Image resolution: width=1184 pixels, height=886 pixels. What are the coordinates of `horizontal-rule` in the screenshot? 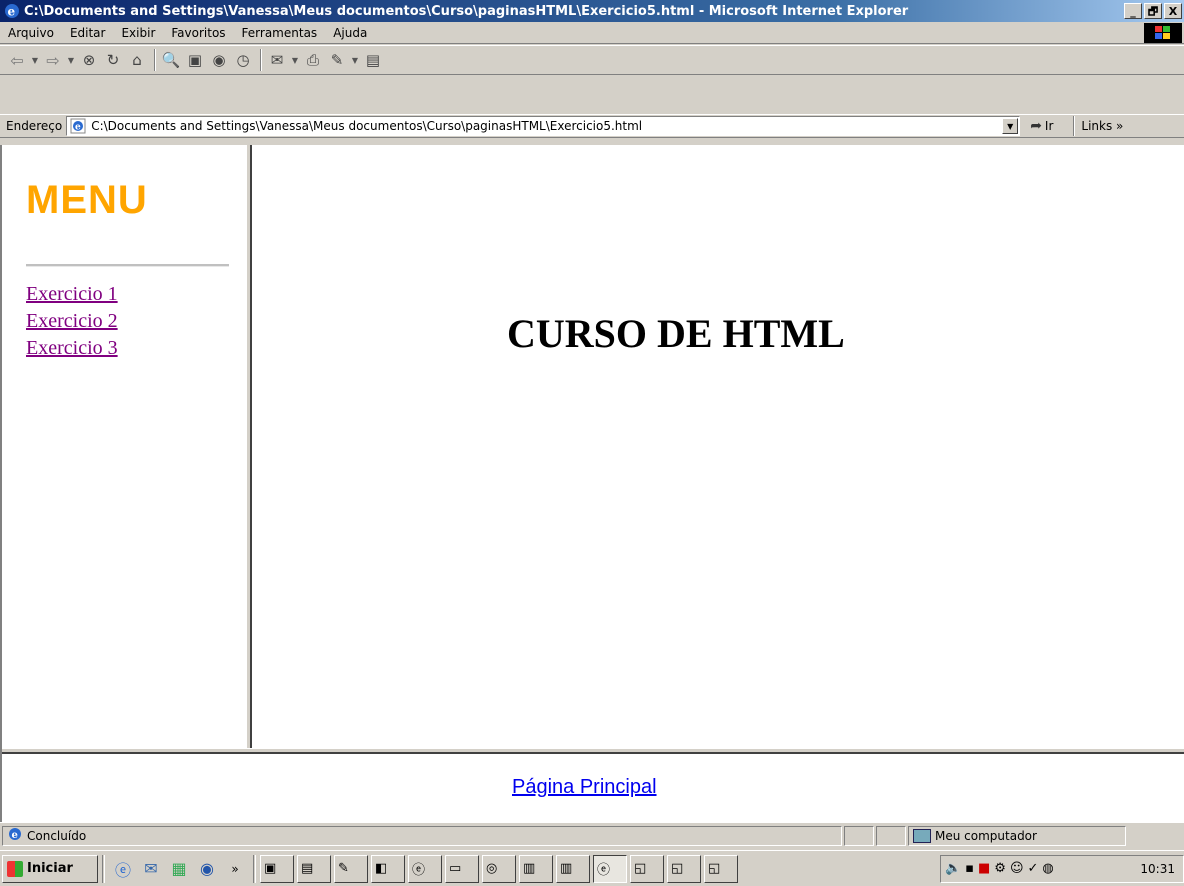 It's located at (127, 265).